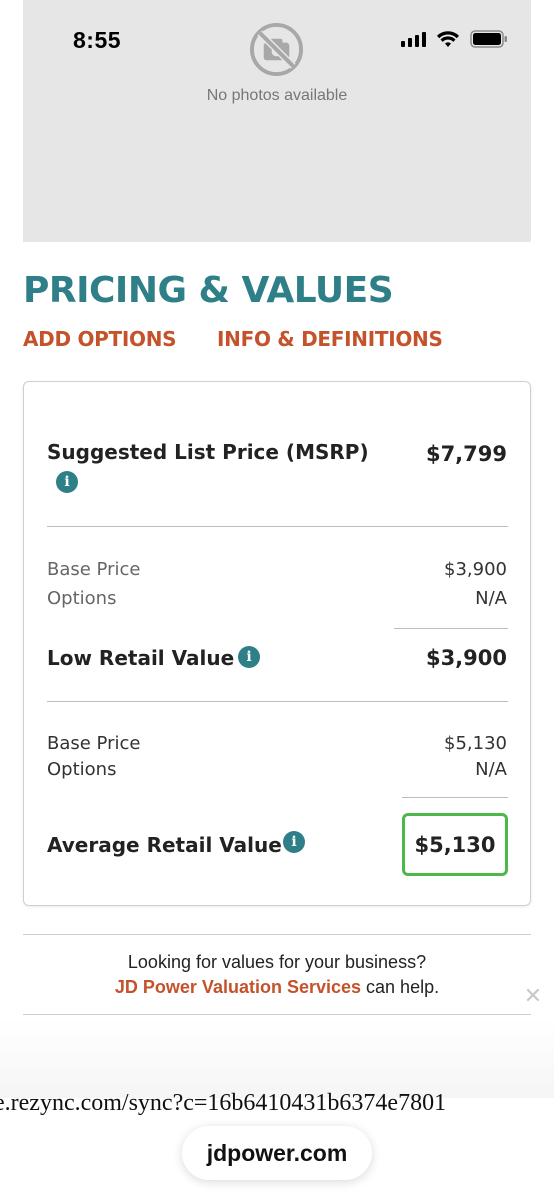 This screenshot has height=1200, width=554. I want to click on avg-retail-highlight: $5,130, so click(455, 844).